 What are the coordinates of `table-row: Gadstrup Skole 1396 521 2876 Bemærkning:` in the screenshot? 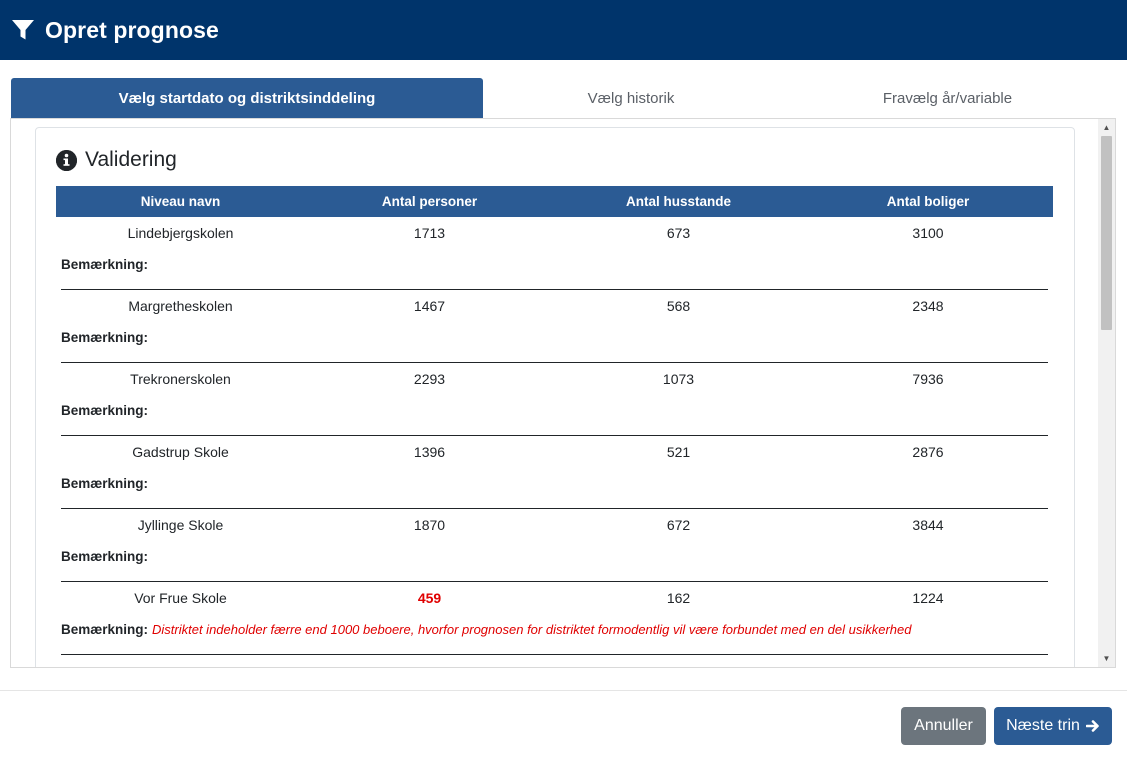 It's located at (554, 472).